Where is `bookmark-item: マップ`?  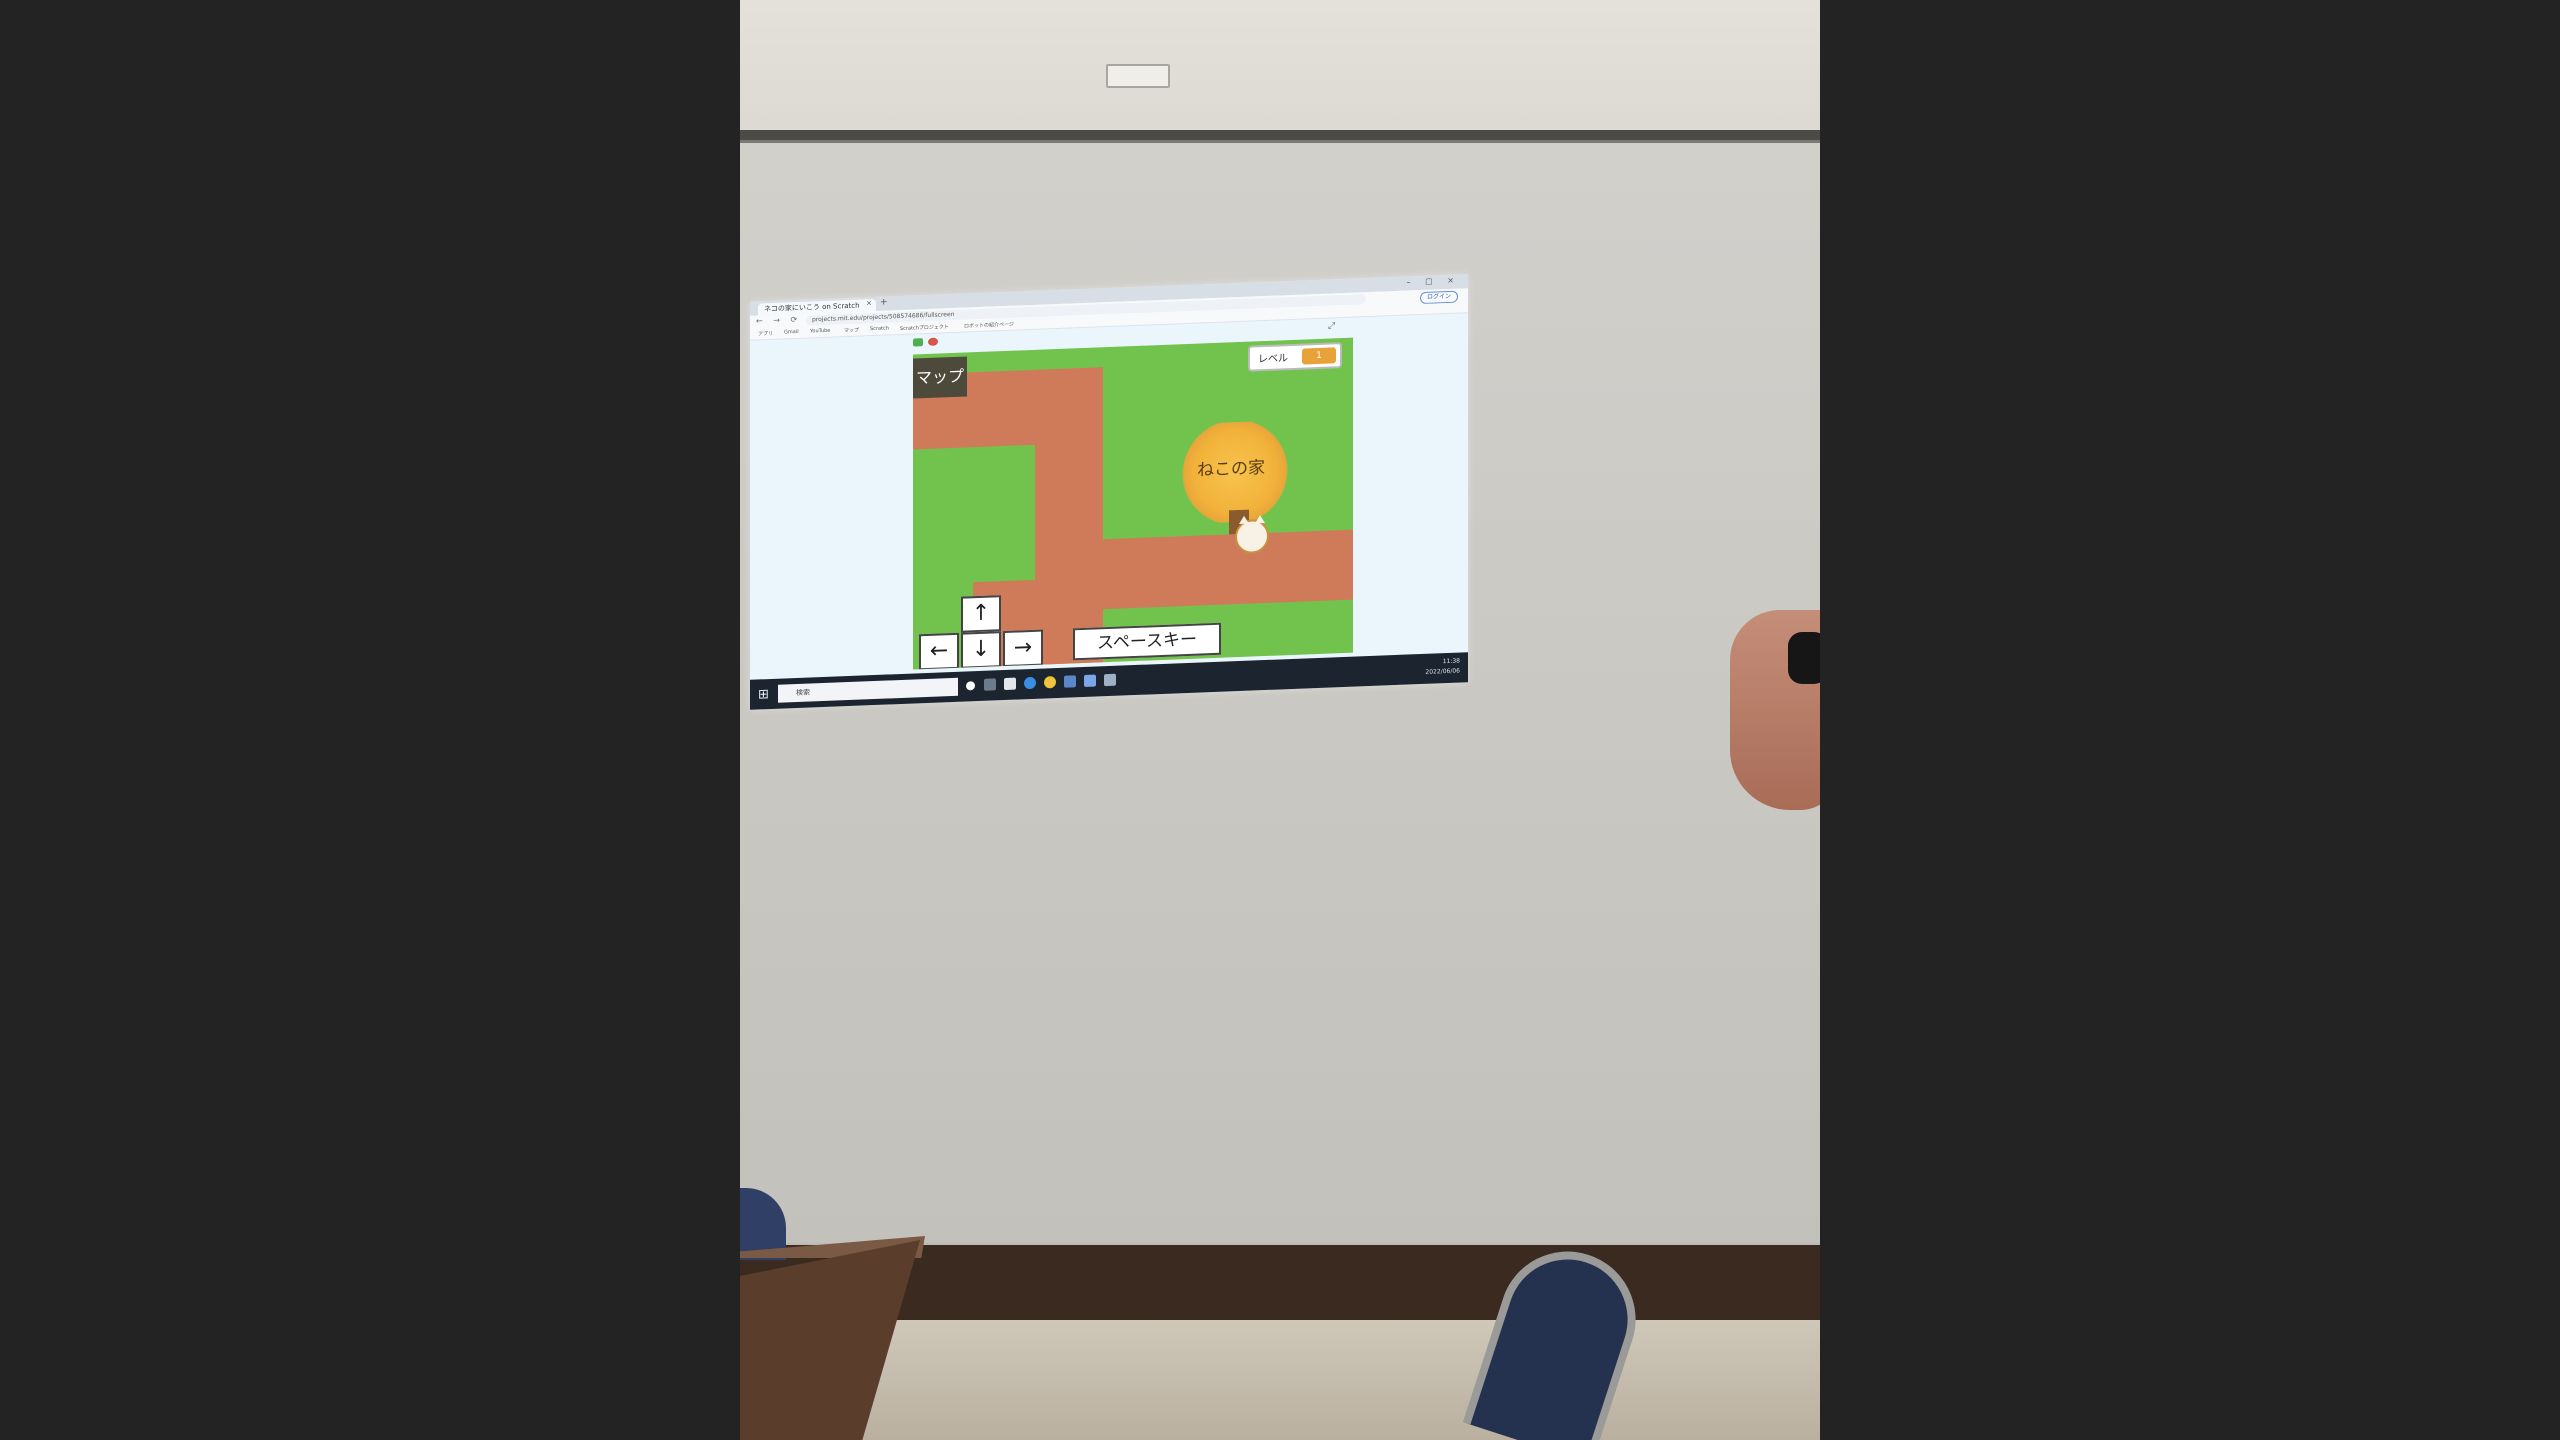
bookmark-item: マップ is located at coordinates (851, 331).